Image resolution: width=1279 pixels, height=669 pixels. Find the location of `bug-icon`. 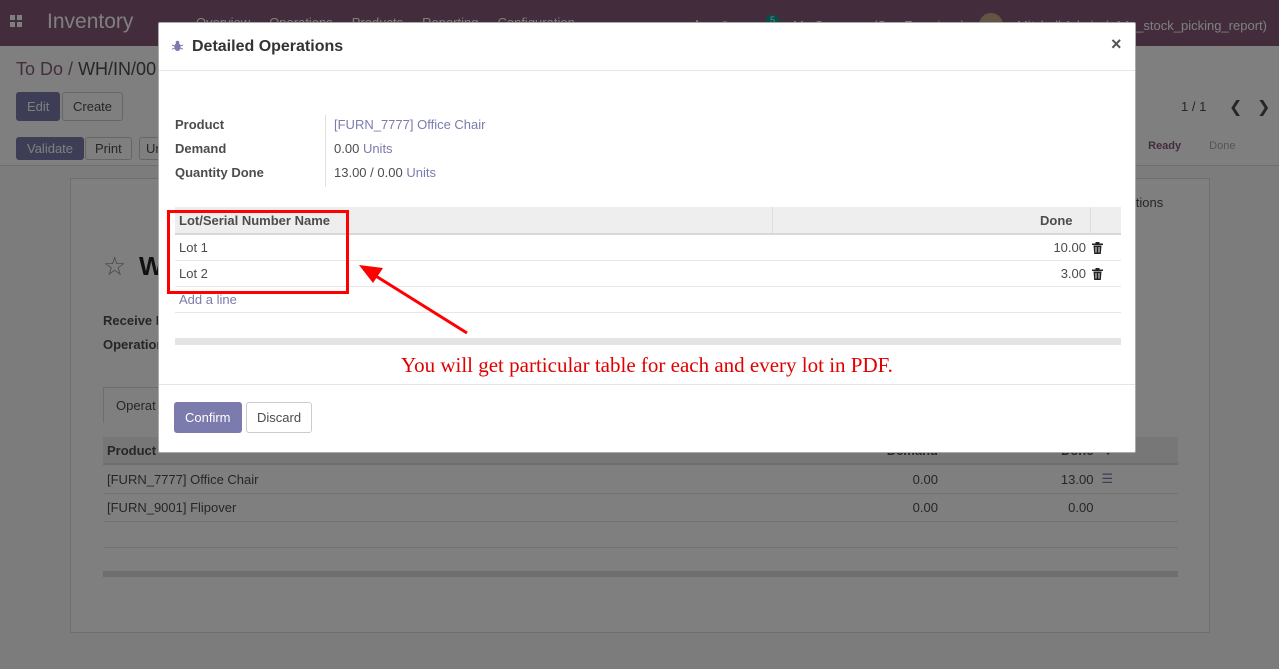

bug-icon is located at coordinates (177, 45).